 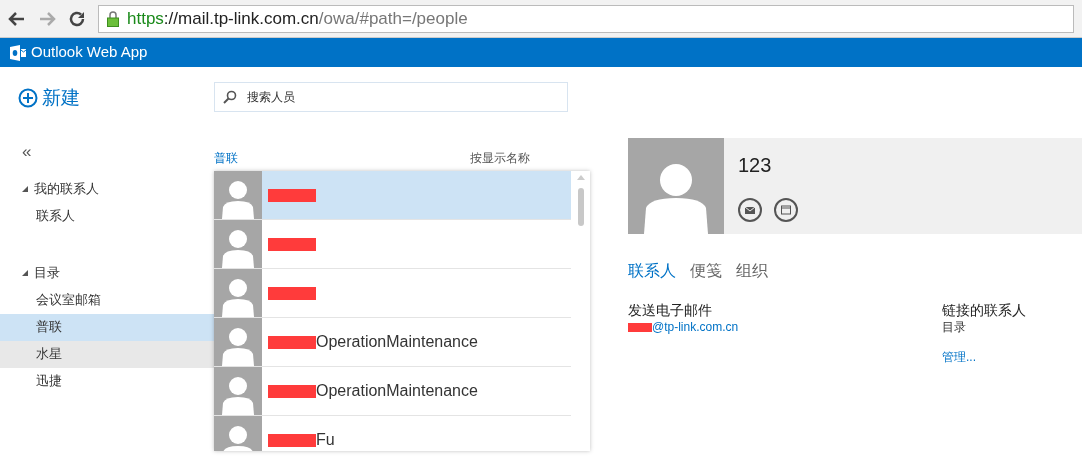 I want to click on lock-icon, so click(x=113, y=18).